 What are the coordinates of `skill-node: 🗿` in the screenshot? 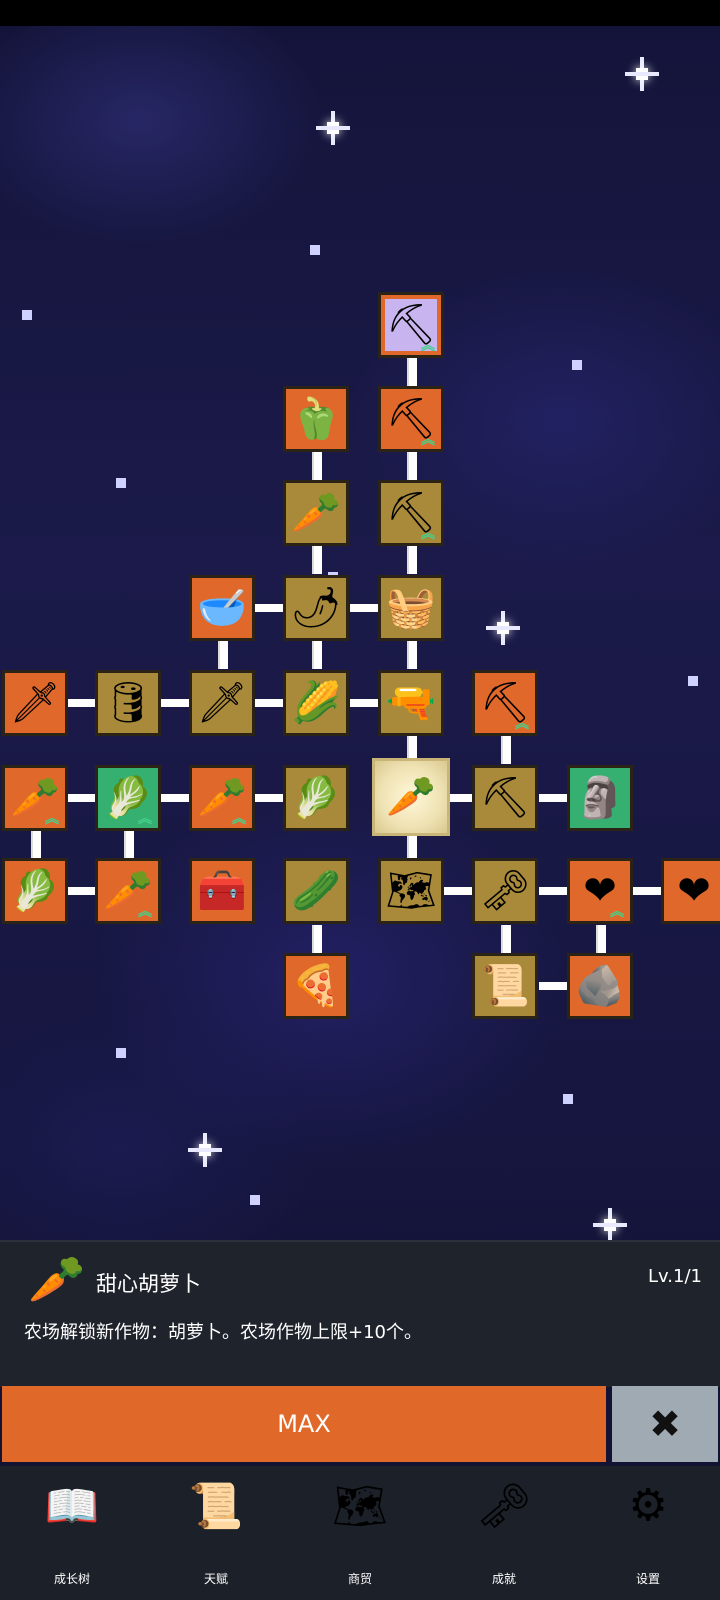 It's located at (600, 798).